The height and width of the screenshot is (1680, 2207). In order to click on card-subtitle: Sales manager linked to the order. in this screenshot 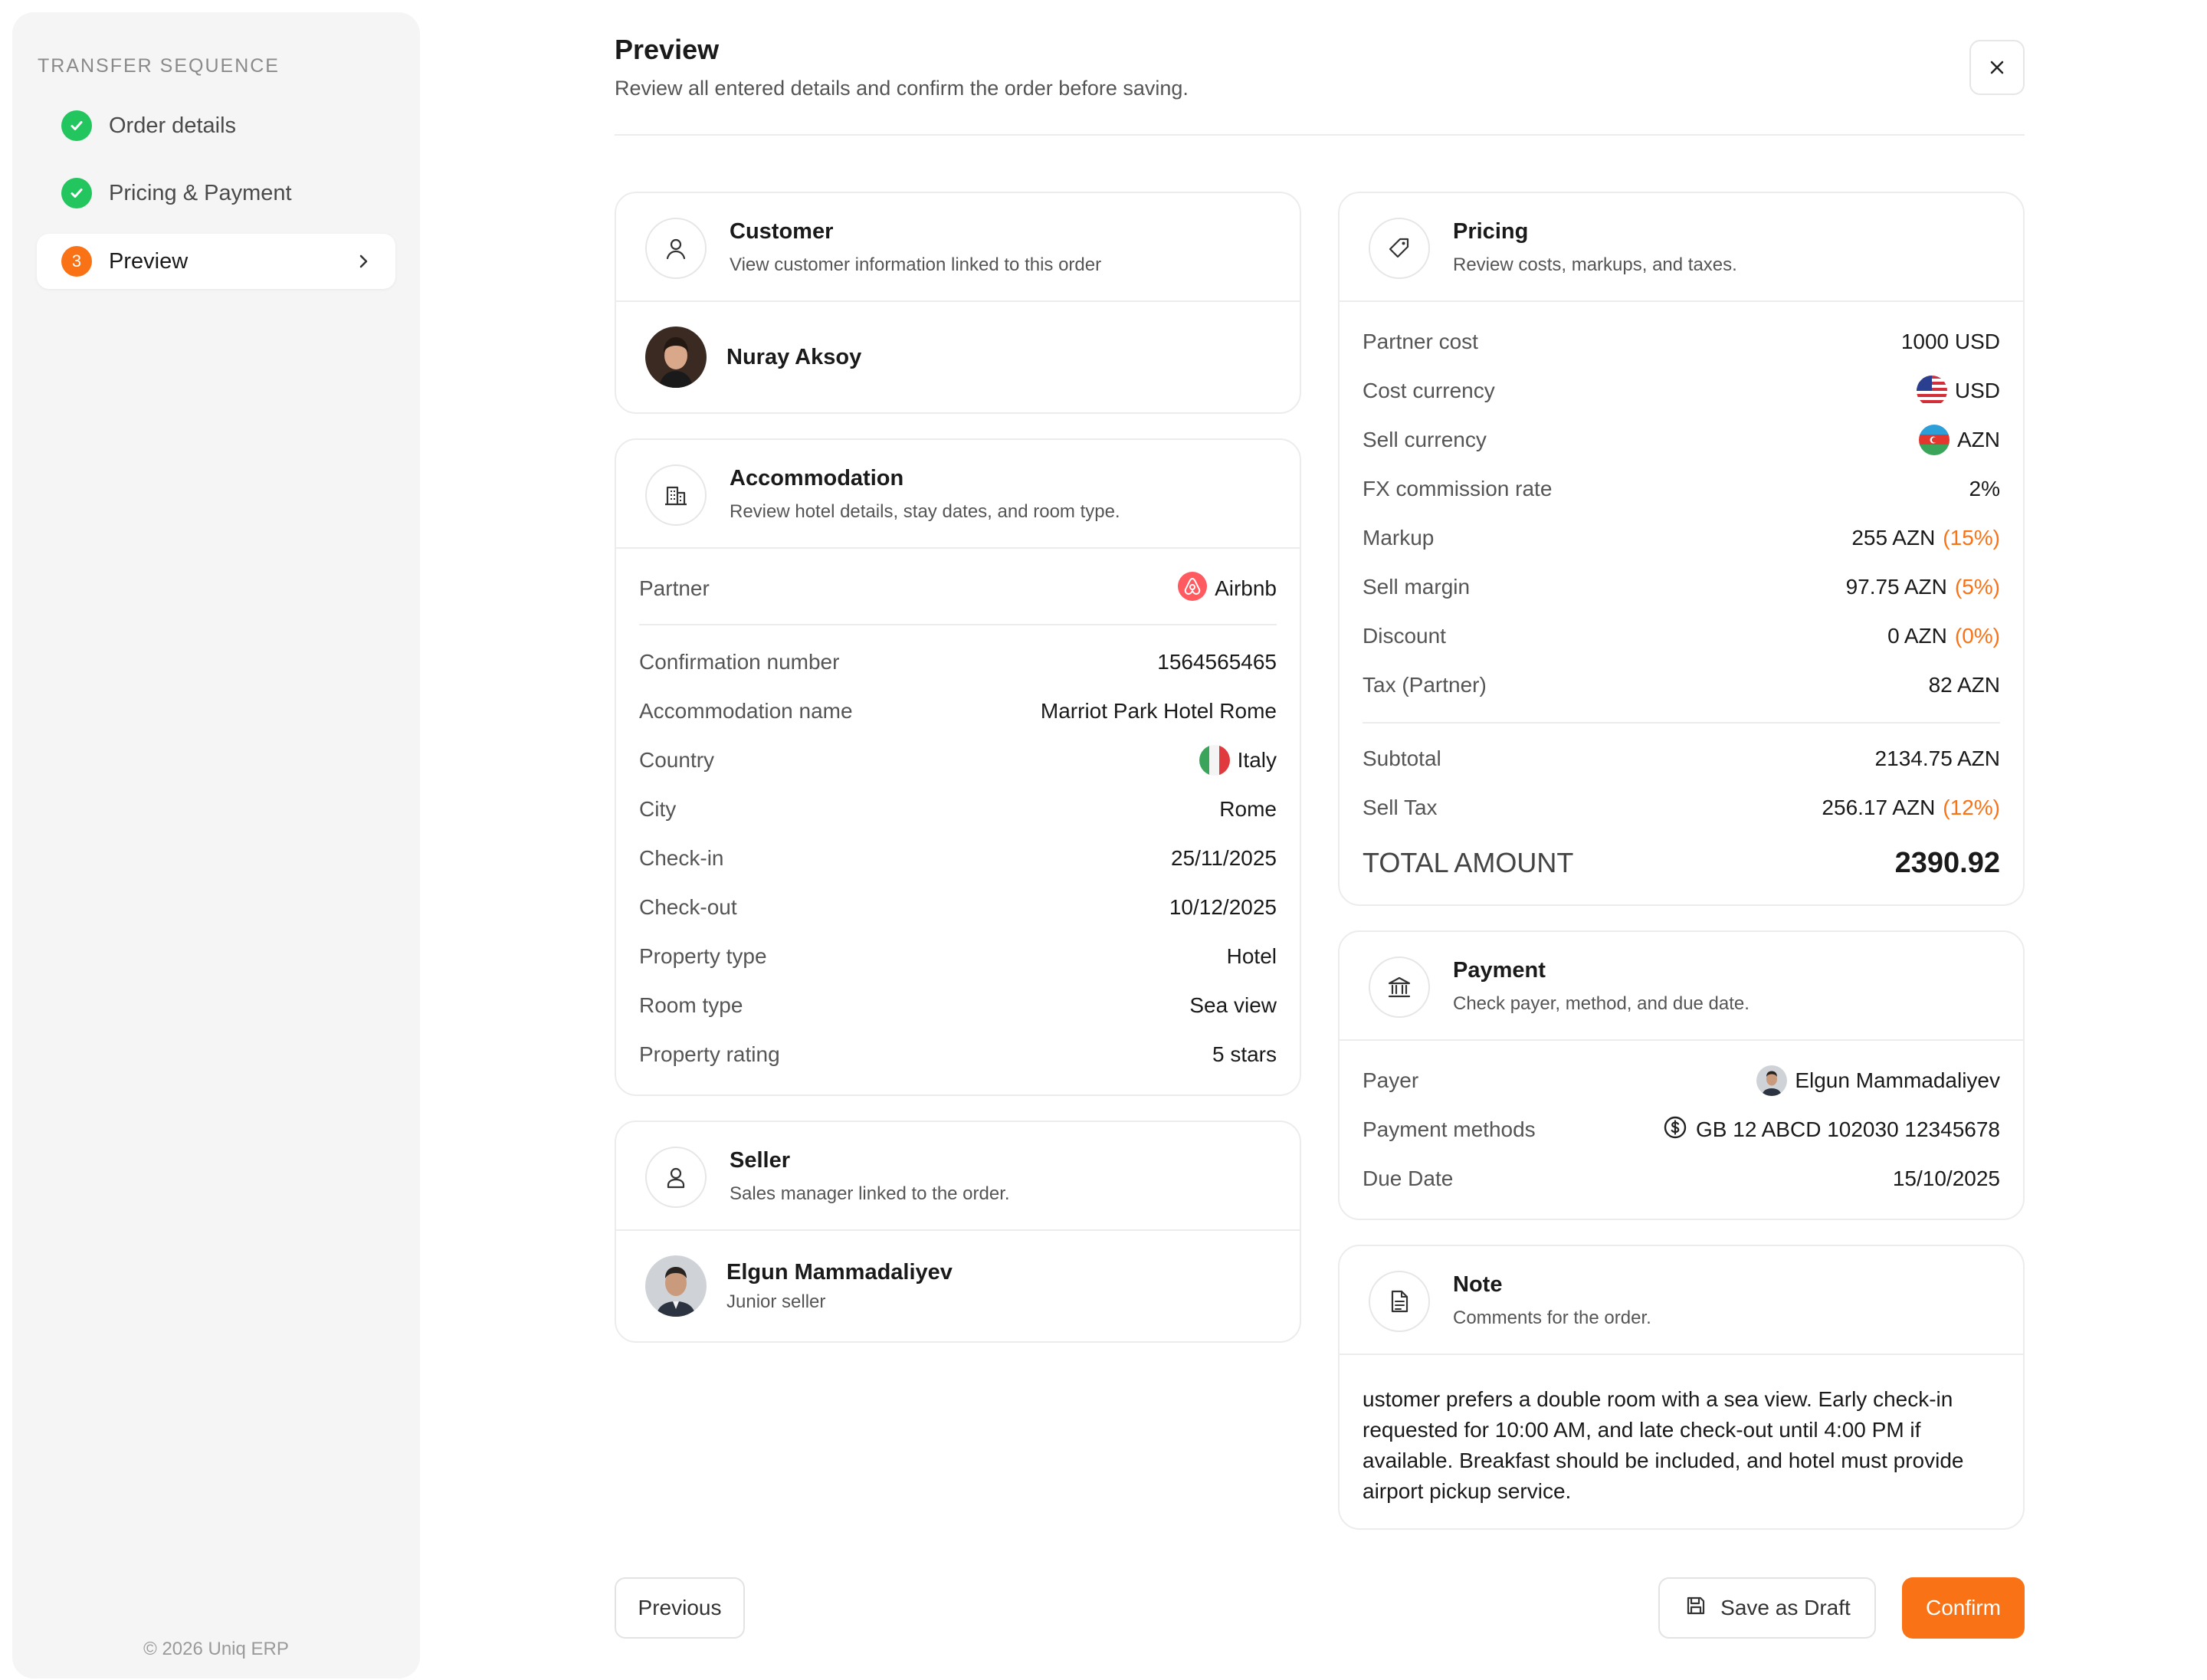, I will do `click(870, 1193)`.